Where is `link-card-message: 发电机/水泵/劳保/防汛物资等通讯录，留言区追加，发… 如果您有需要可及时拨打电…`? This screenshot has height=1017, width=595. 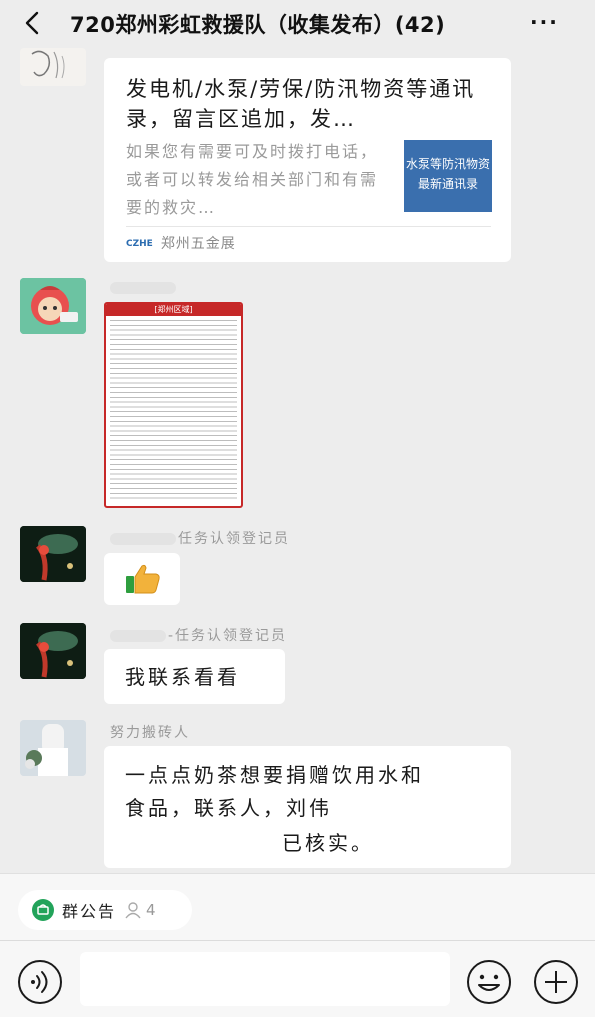
link-card-message: 发电机/水泵/劳保/防汛物资等通讯录，留言区追加，发… 如果您有需要可及时拨打电… is located at coordinates (307, 160).